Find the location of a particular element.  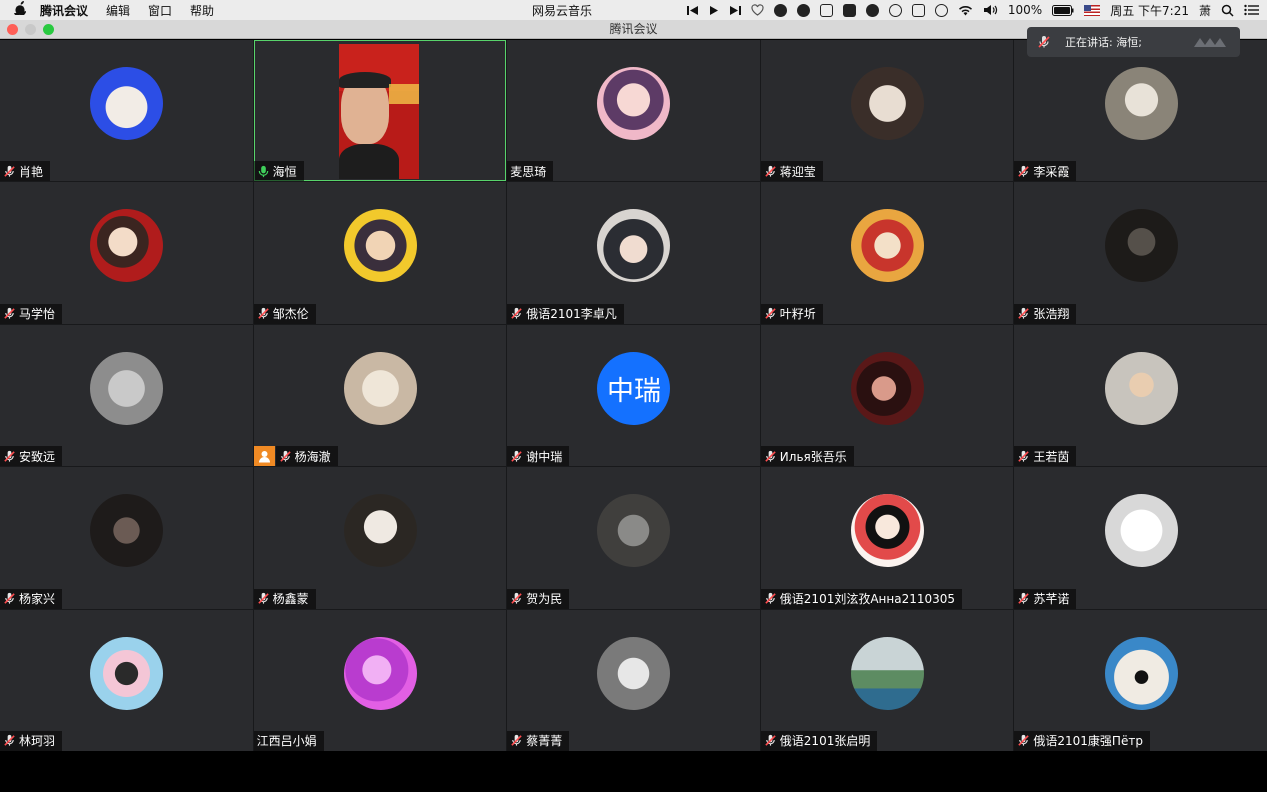

participant-name: 苏芊诺 is located at coordinates (1051, 599).